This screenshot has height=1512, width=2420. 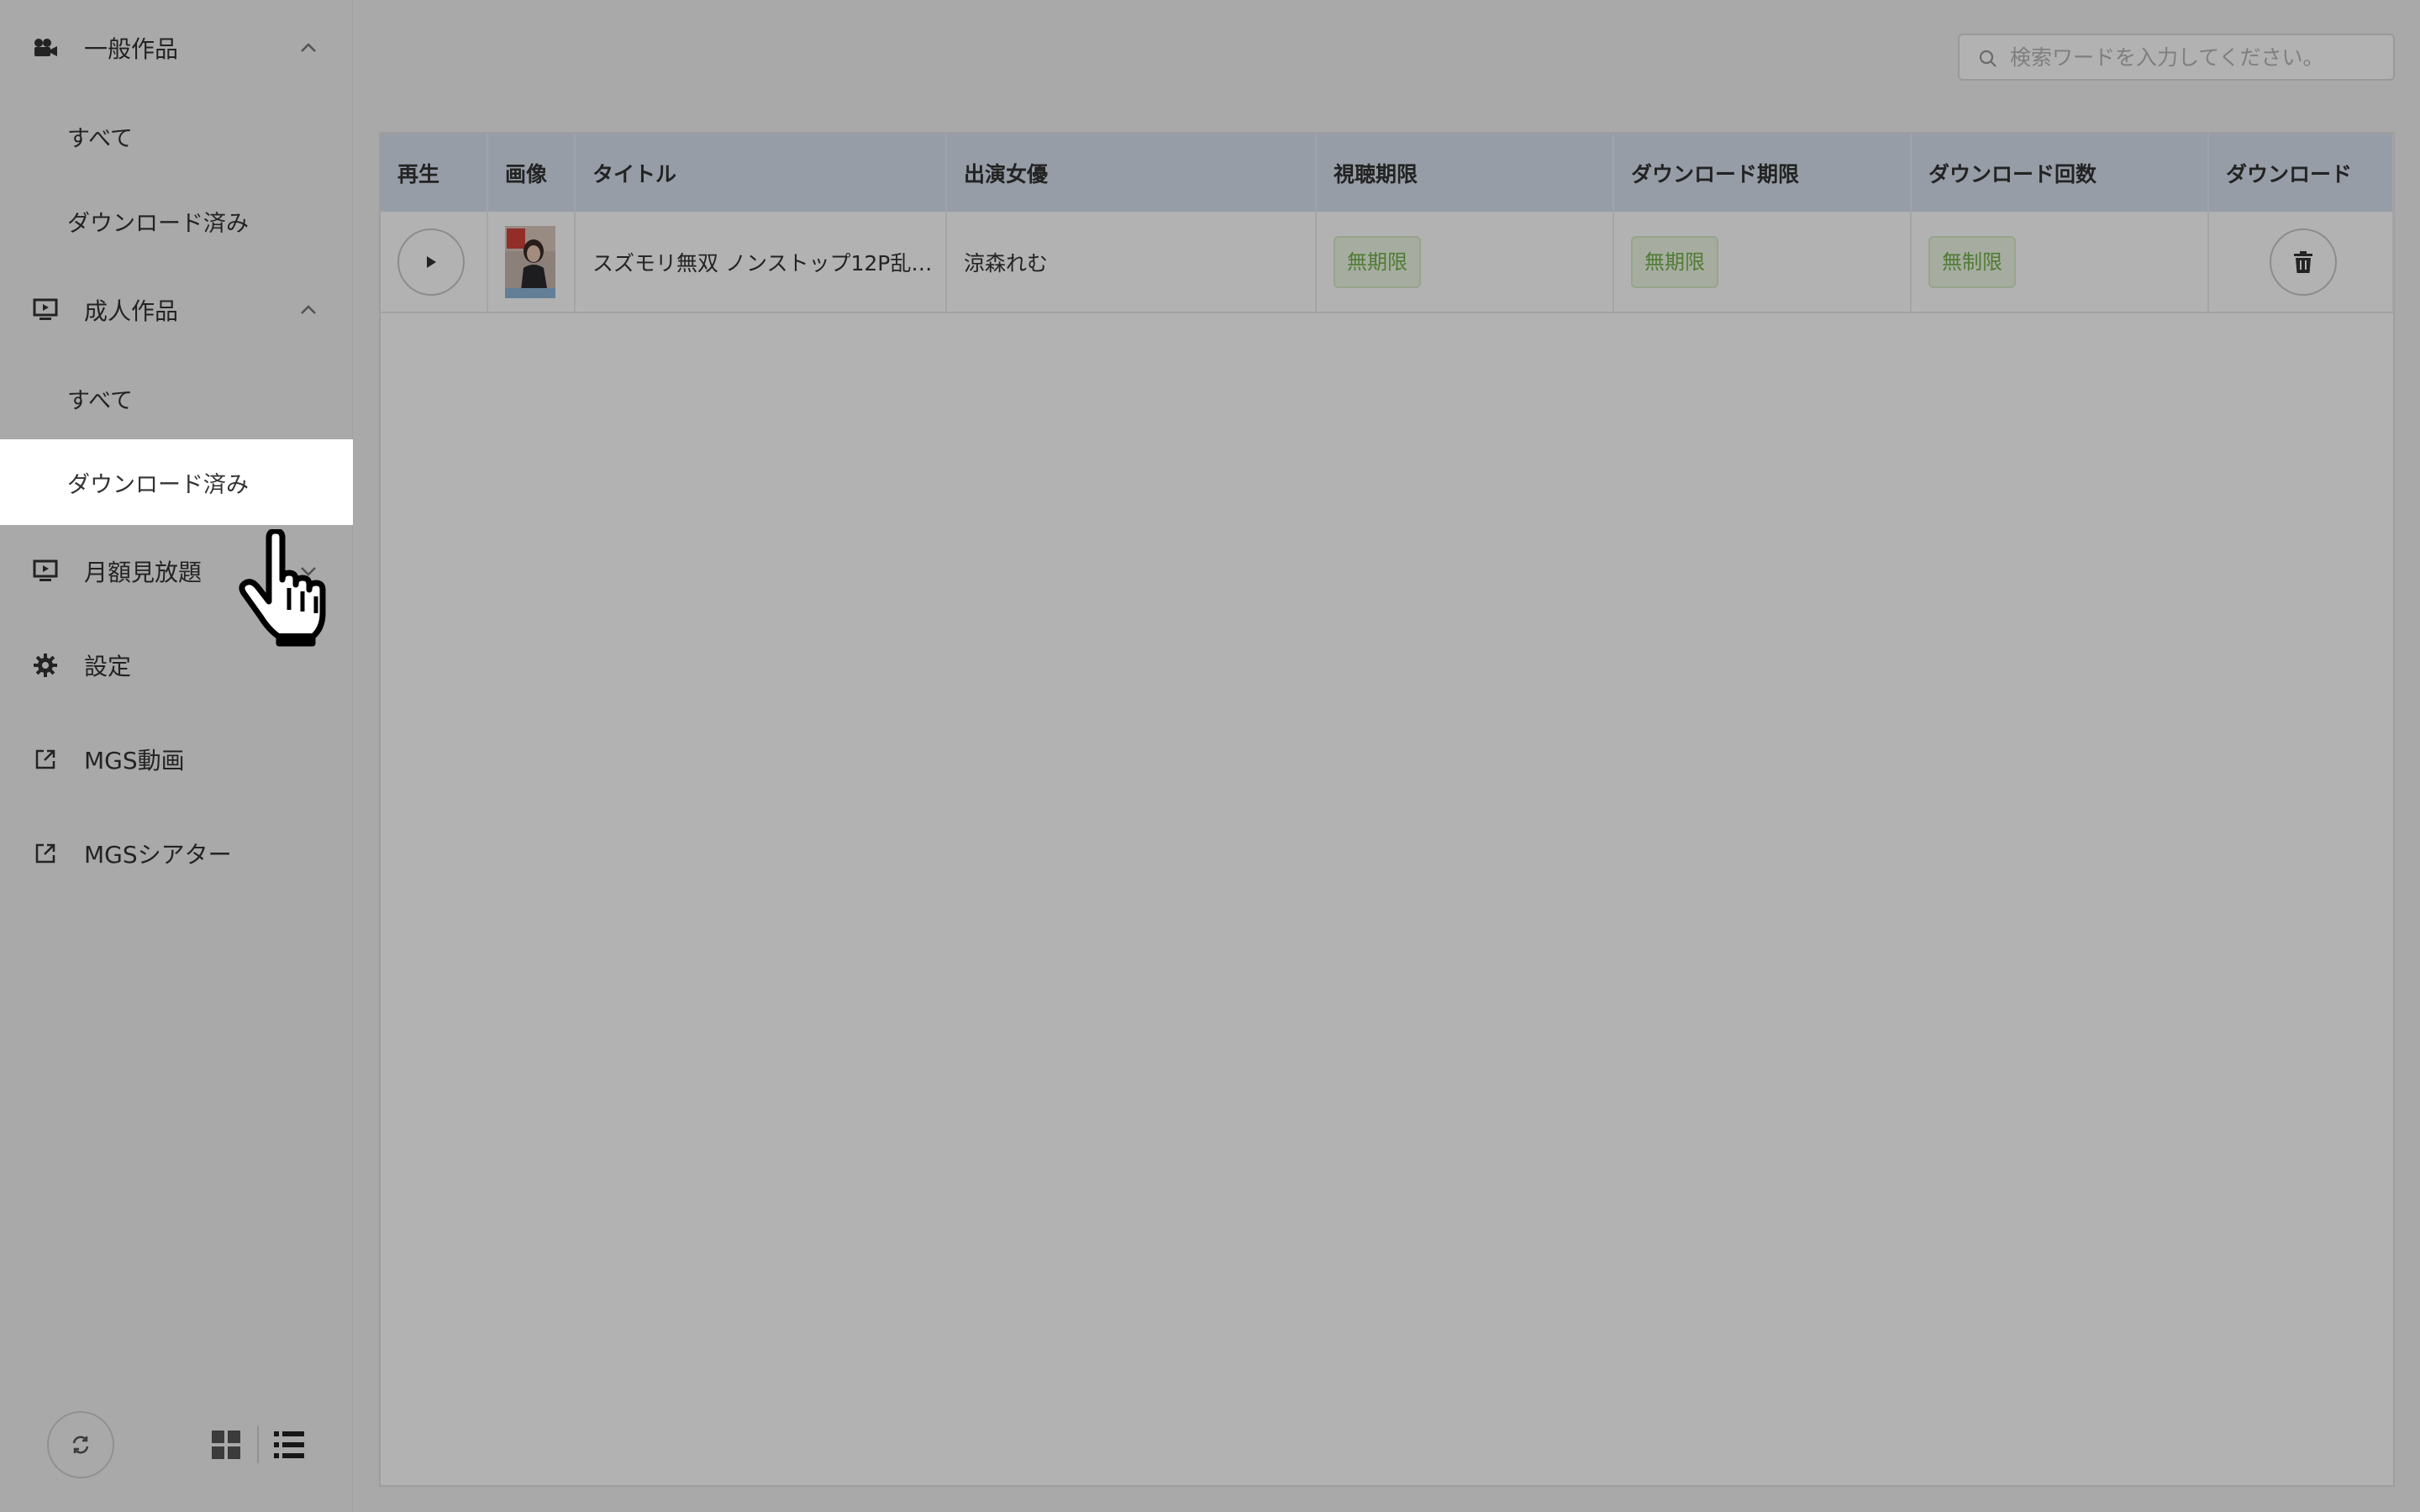 I want to click on sidebar-item-general-downloaded: ダウンロード済み, so click(x=176, y=221).